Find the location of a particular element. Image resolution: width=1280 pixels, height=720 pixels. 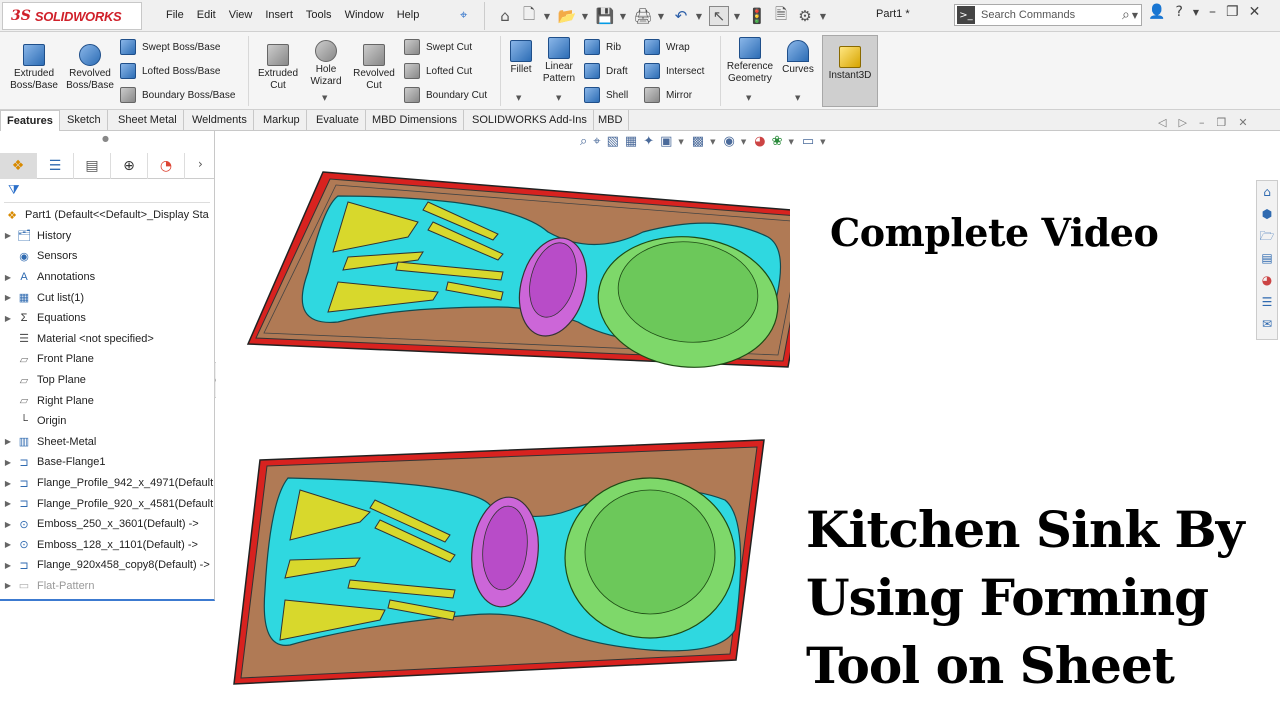

tree-item: ▶ ⊐ Base-Flange1 is located at coordinates (107, 462).